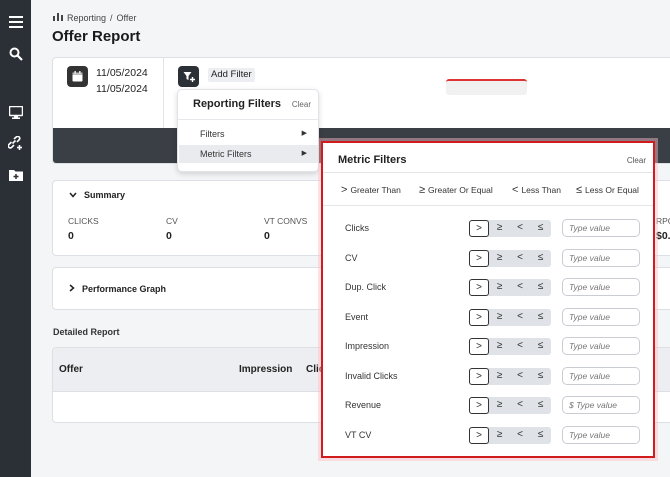  What do you see at coordinates (663, 236) in the screenshot?
I see `metric-value: $0.` at bounding box center [663, 236].